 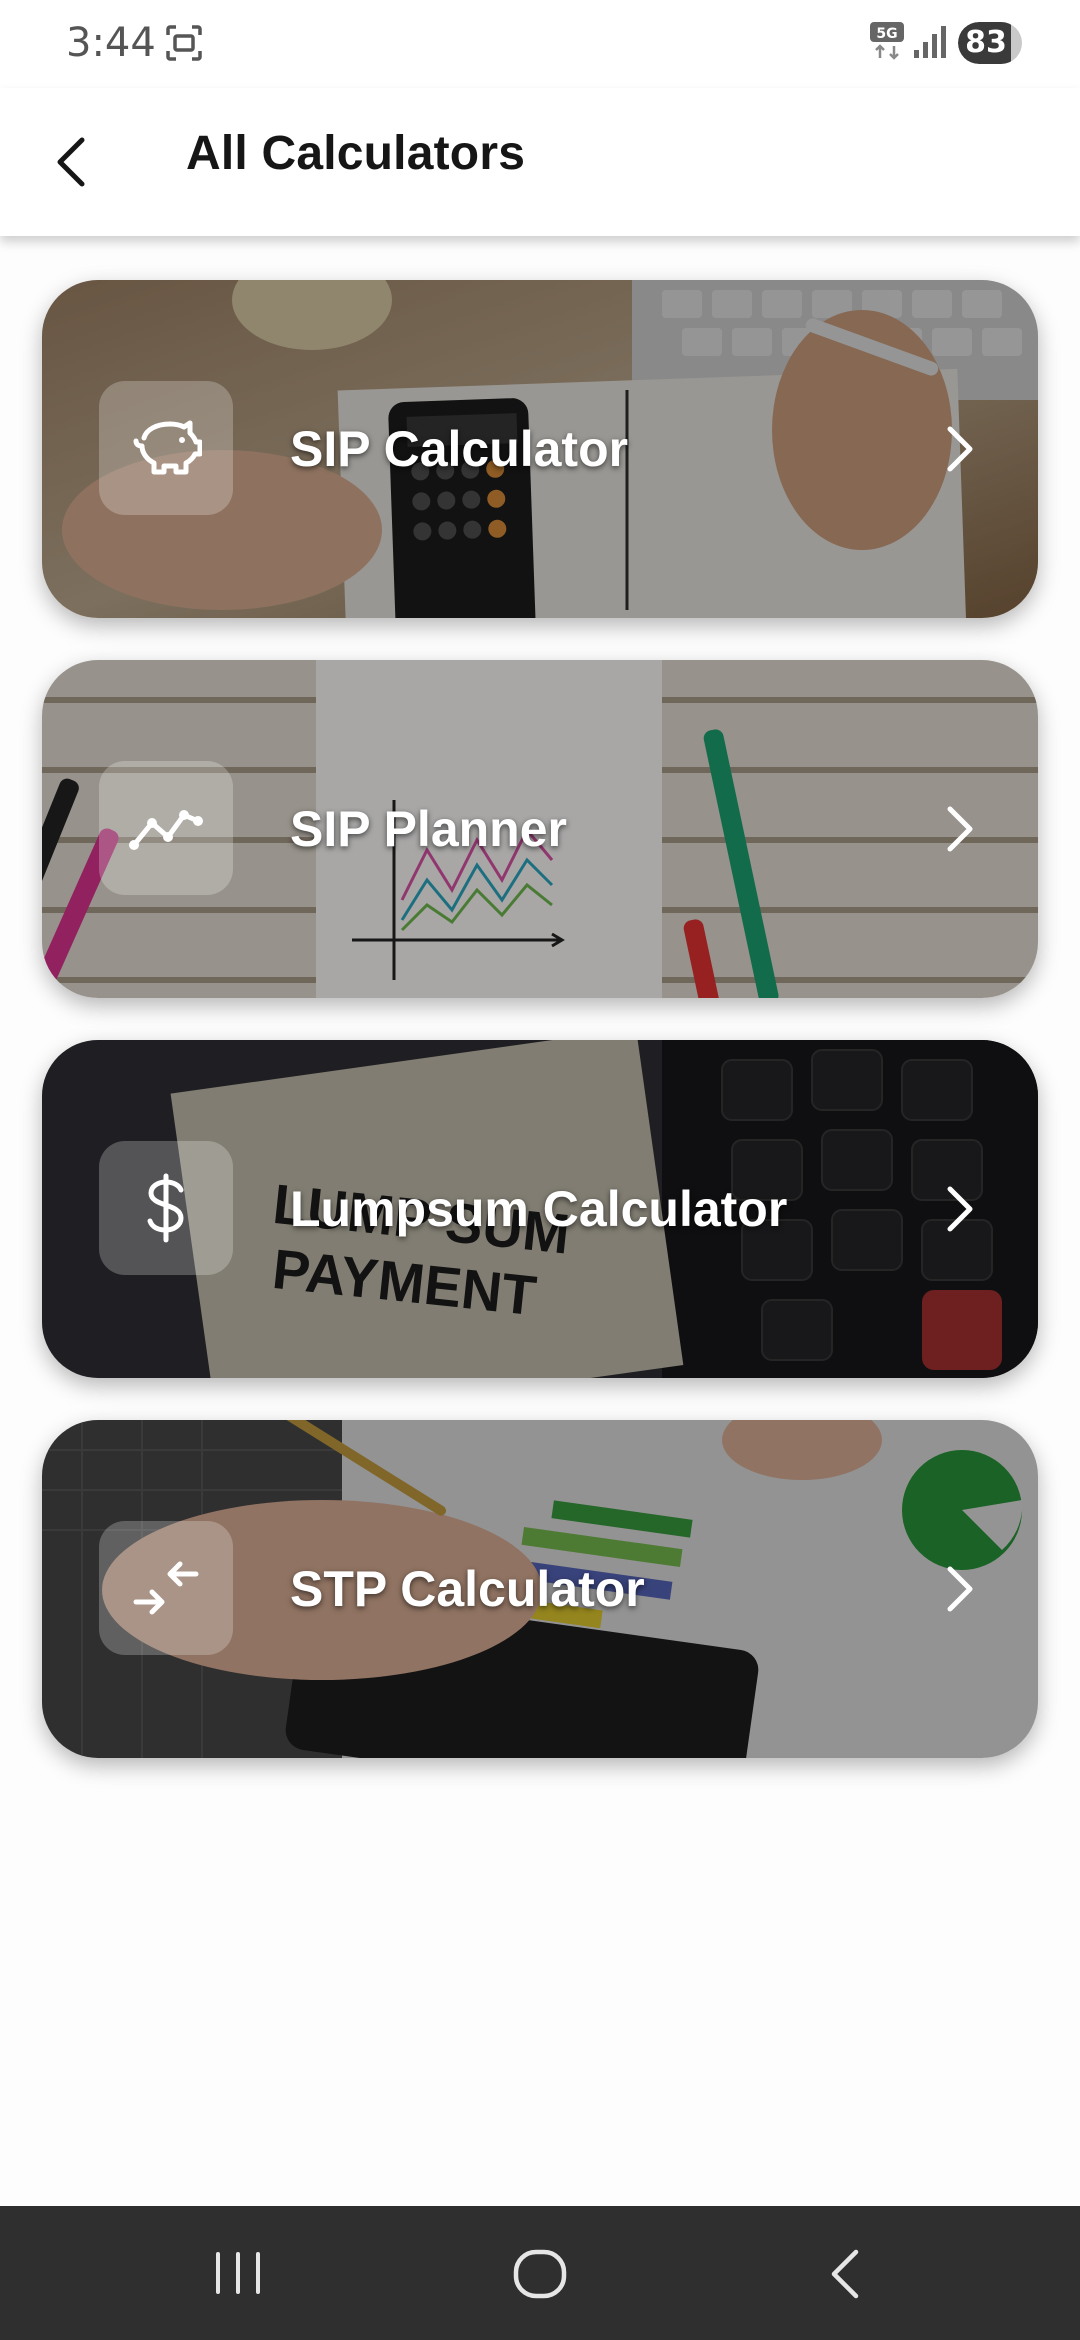 I want to click on lumpsum-calculator-card: LUMP SUM PAYMENT Lumpsum Calculator, so click(x=540, y=1209).